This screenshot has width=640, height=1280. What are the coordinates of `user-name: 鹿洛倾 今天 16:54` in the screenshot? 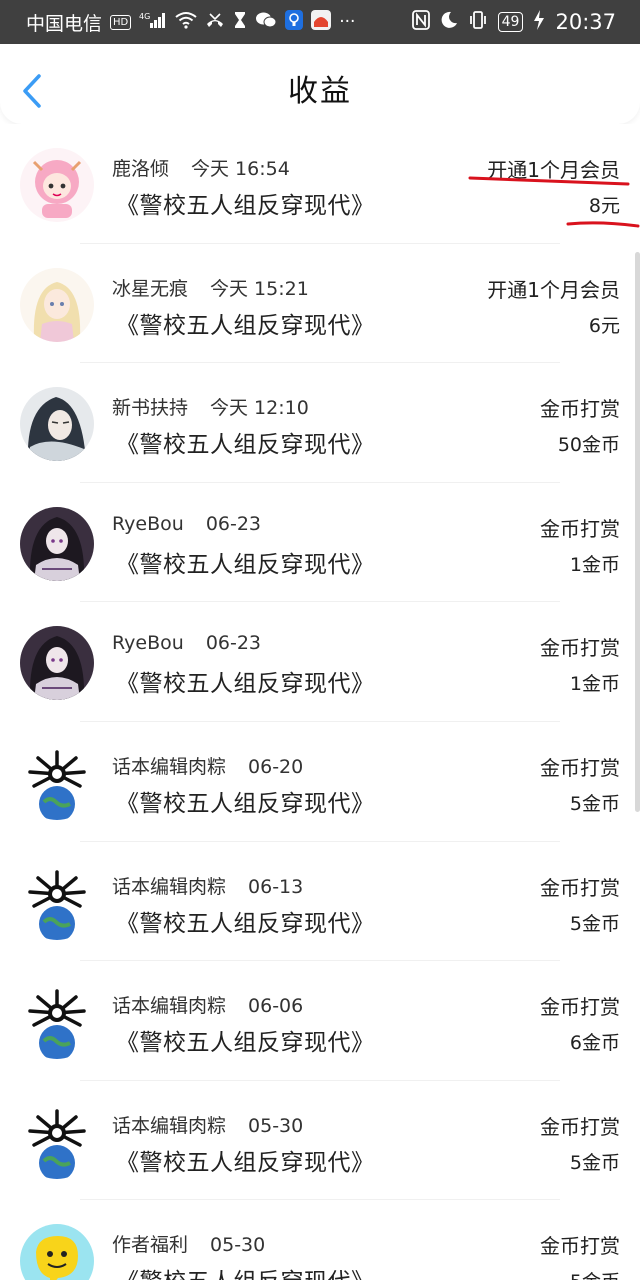 It's located at (201, 169).